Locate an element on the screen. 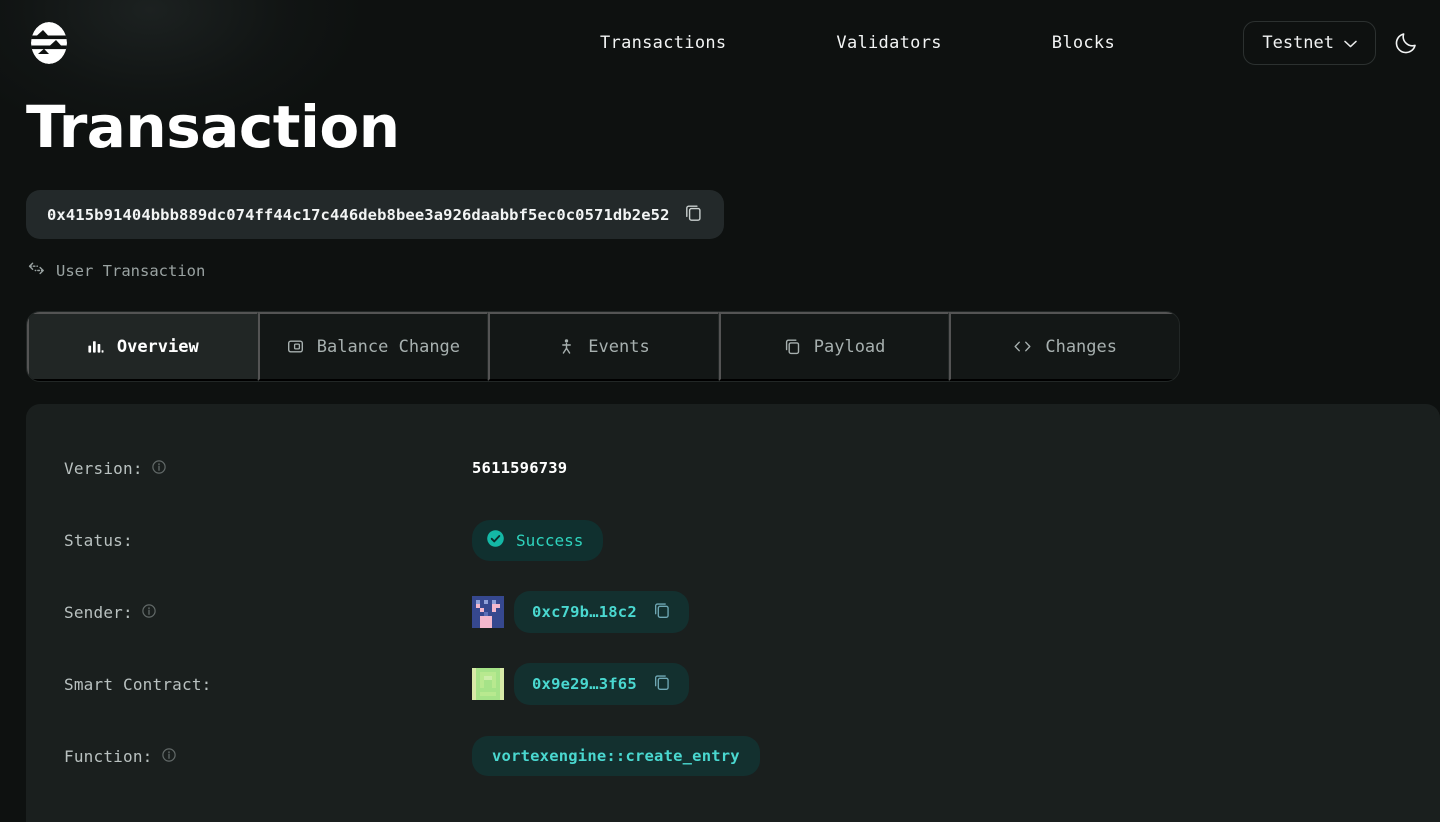 Image resolution: width=1440 pixels, height=822 pixels. chevron-down-icon is located at coordinates (1350, 43).